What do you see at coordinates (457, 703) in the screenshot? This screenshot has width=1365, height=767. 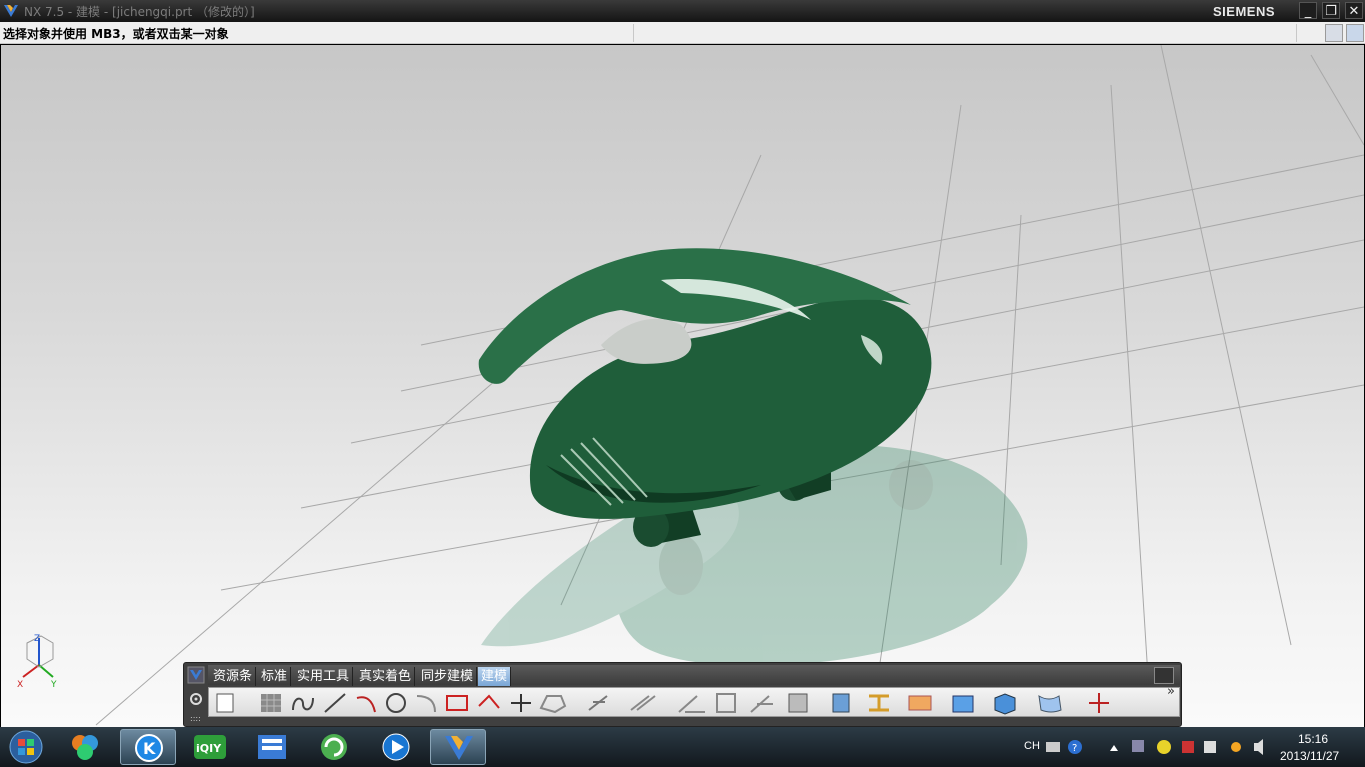 I see `rectangle-icon` at bounding box center [457, 703].